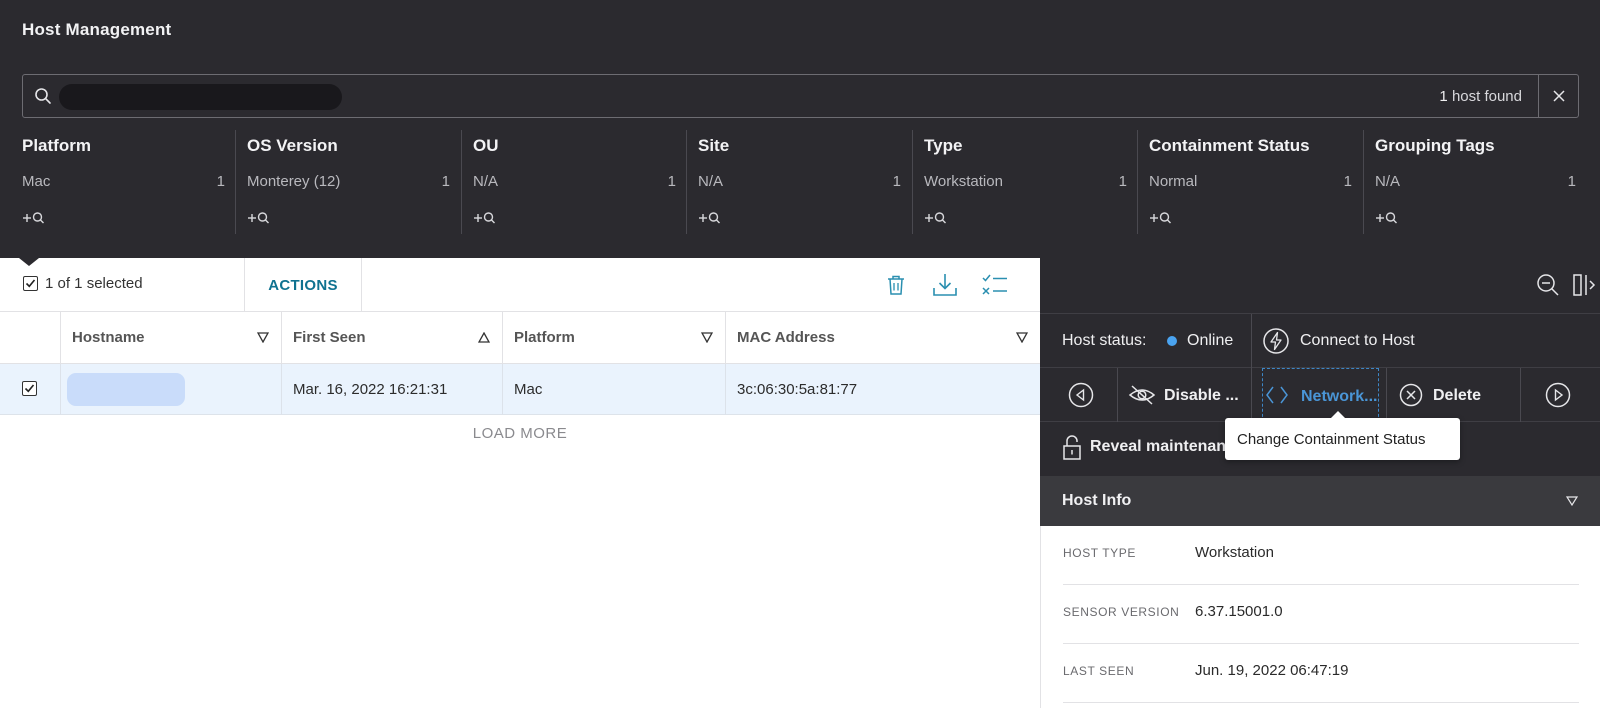  I want to click on column-label: MAC Address, so click(786, 337).